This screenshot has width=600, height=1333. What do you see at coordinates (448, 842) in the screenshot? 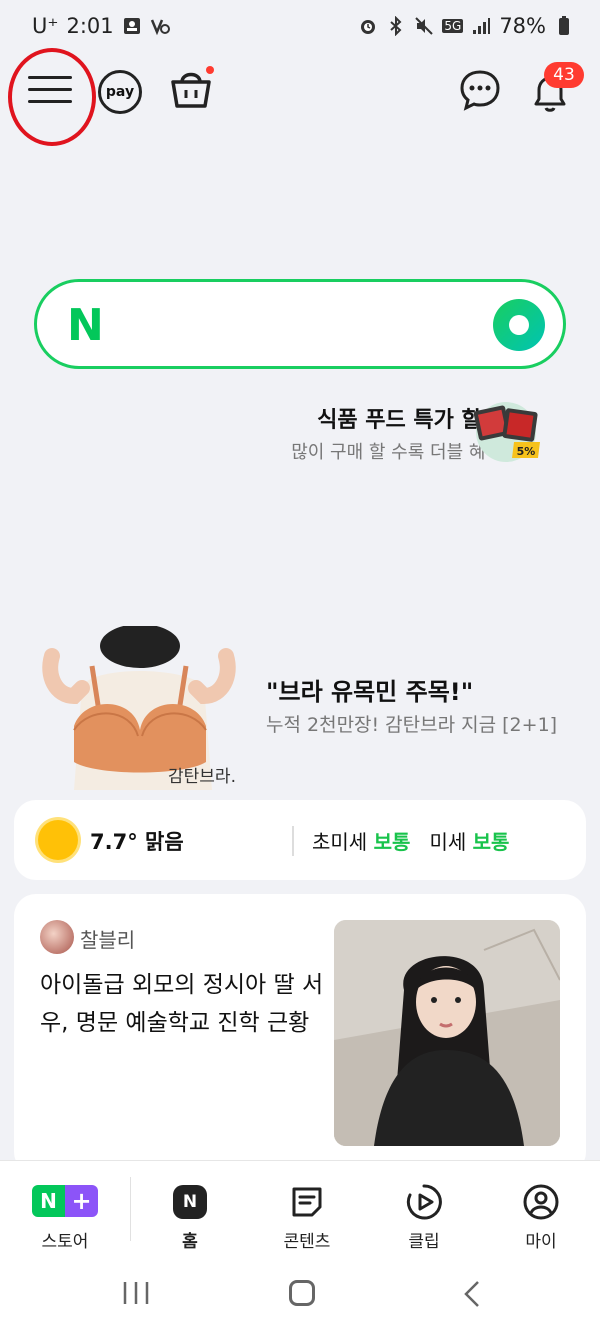
I see `dust-label: 미세` at bounding box center [448, 842].